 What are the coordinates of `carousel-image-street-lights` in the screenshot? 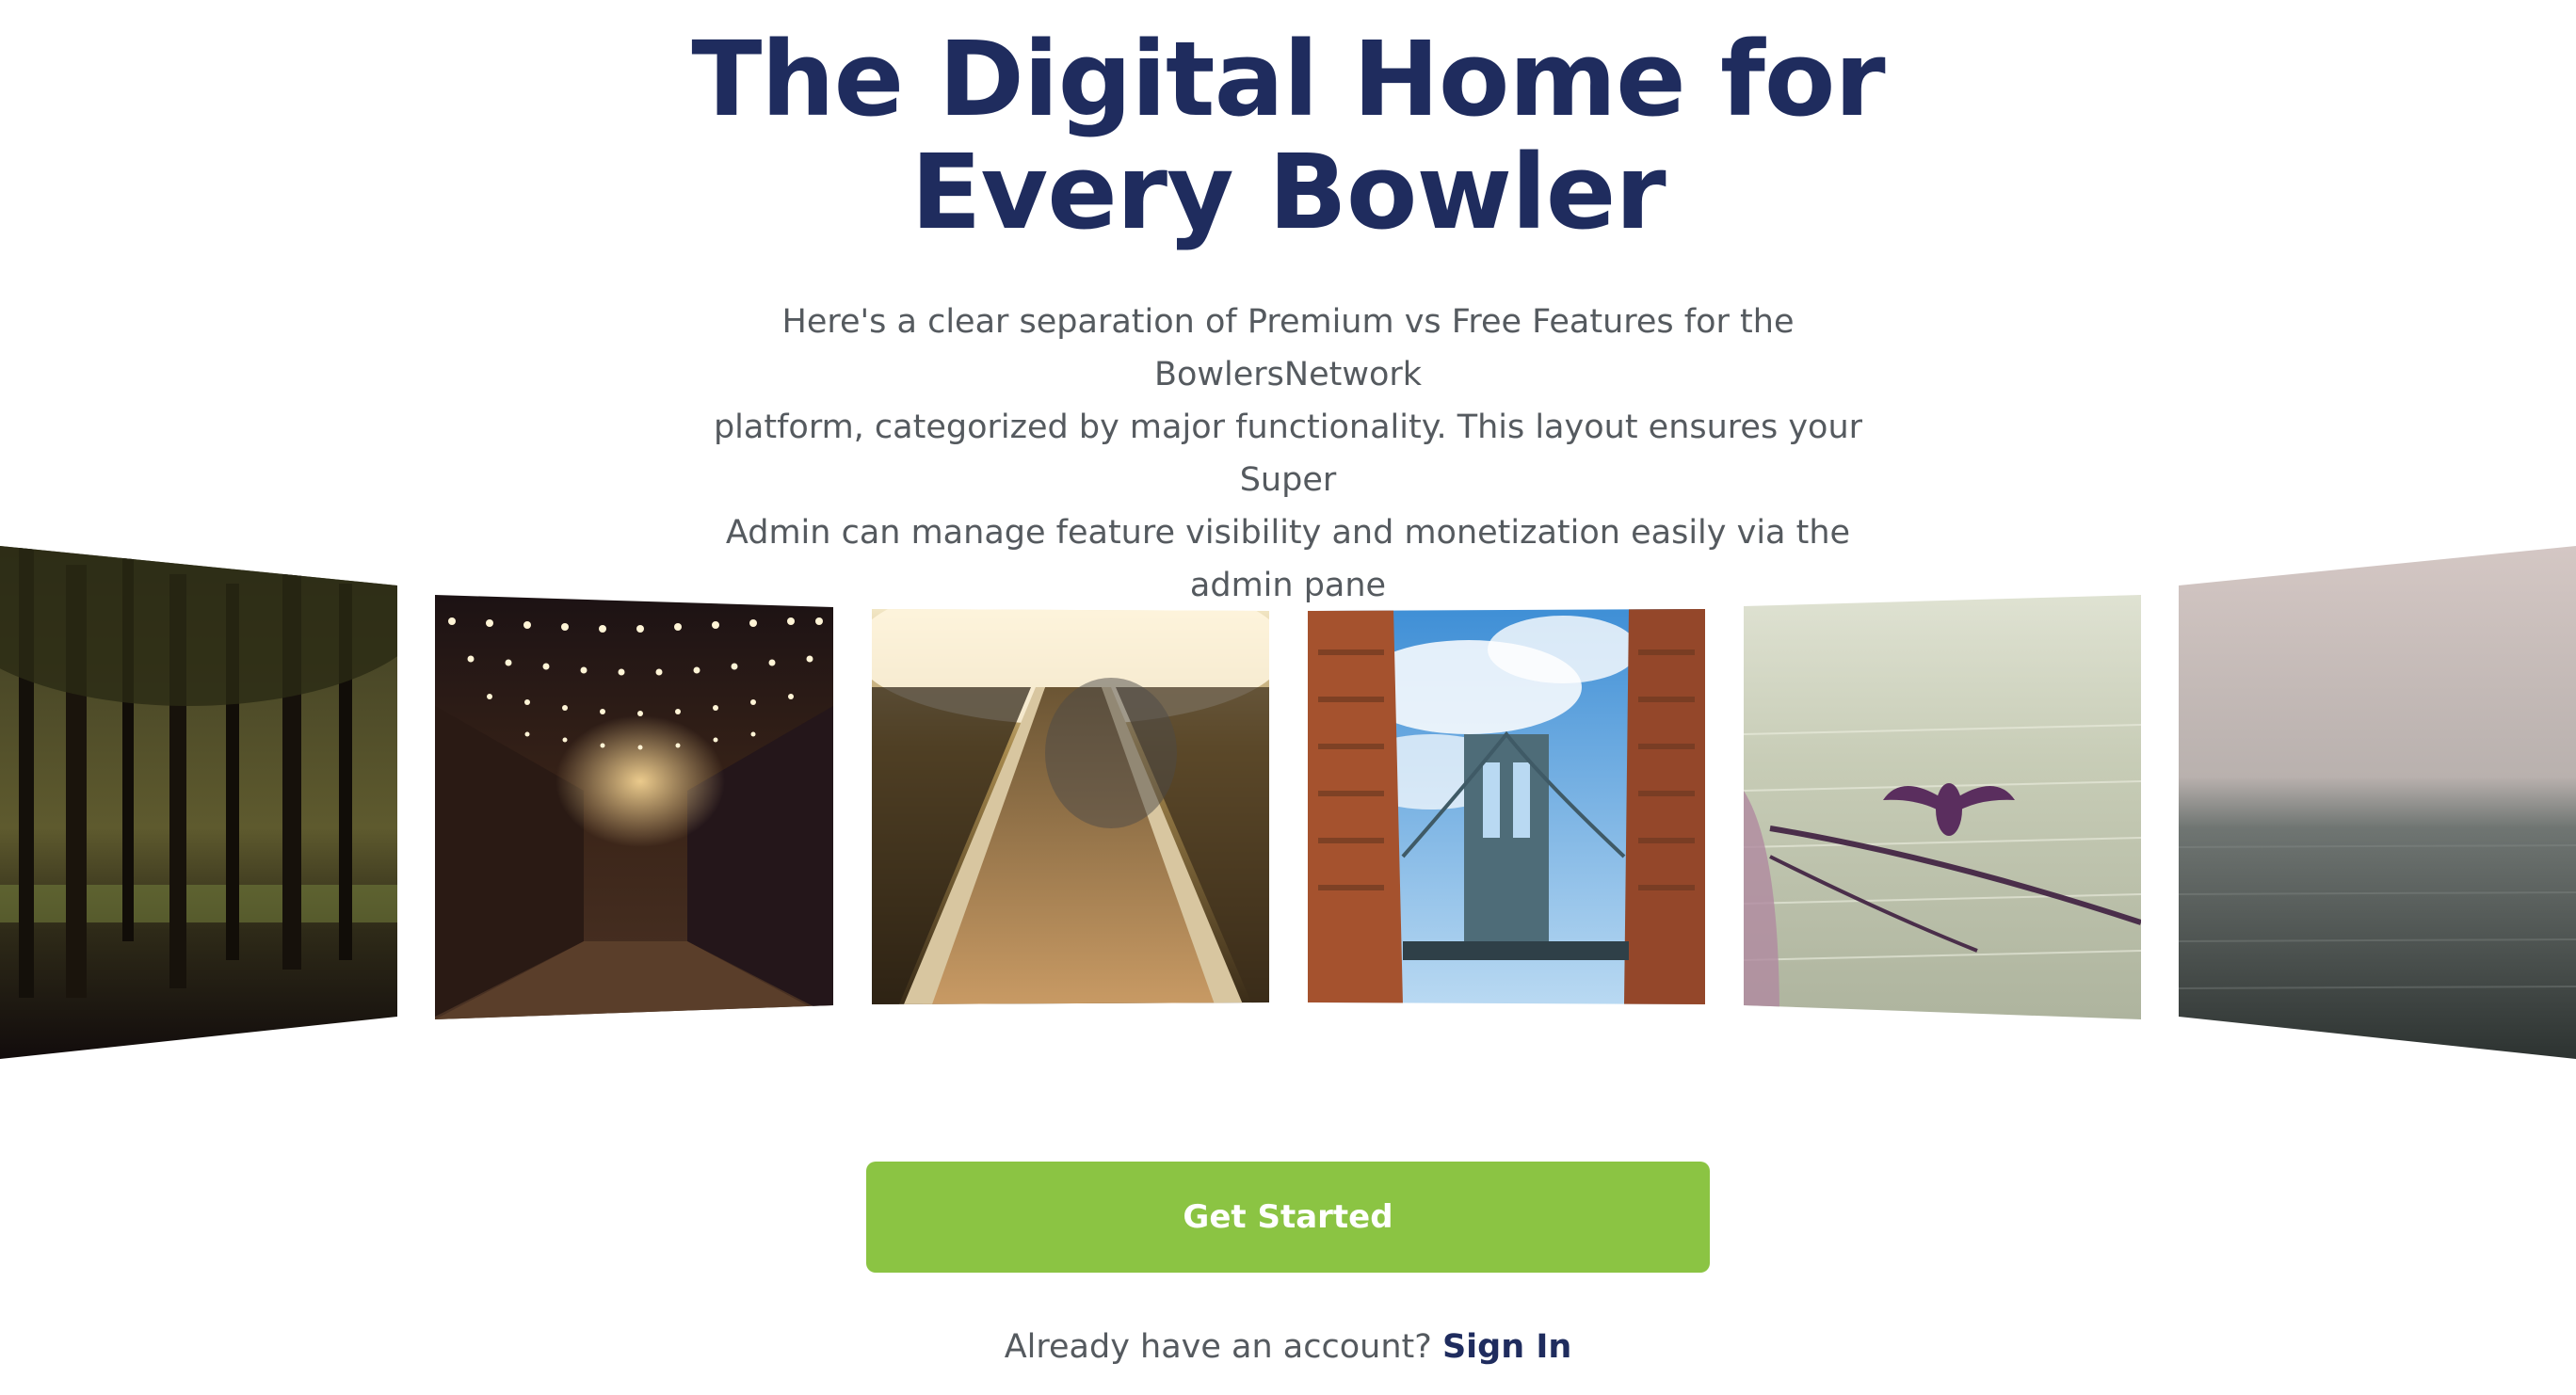 It's located at (634, 807).